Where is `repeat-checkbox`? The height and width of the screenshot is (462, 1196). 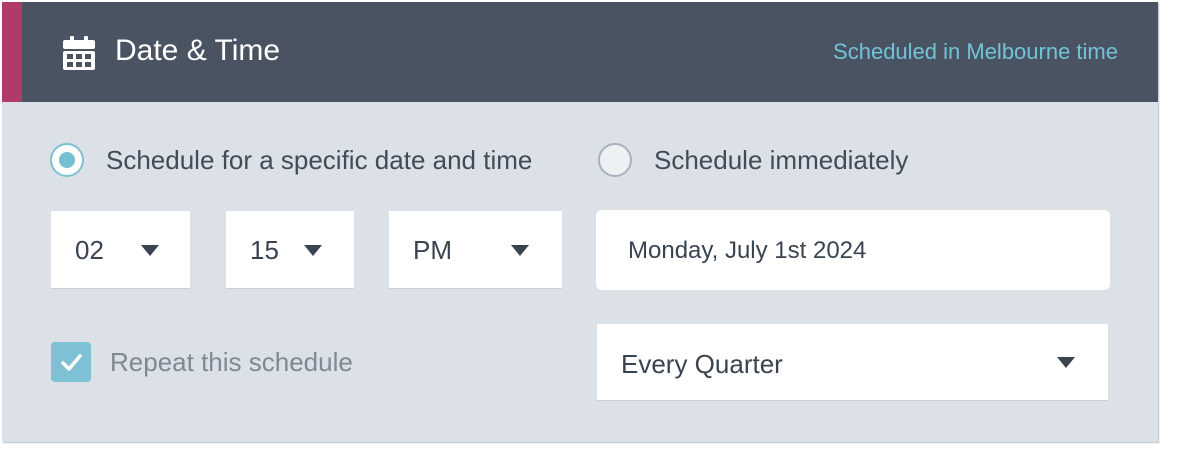
repeat-checkbox is located at coordinates (71, 362).